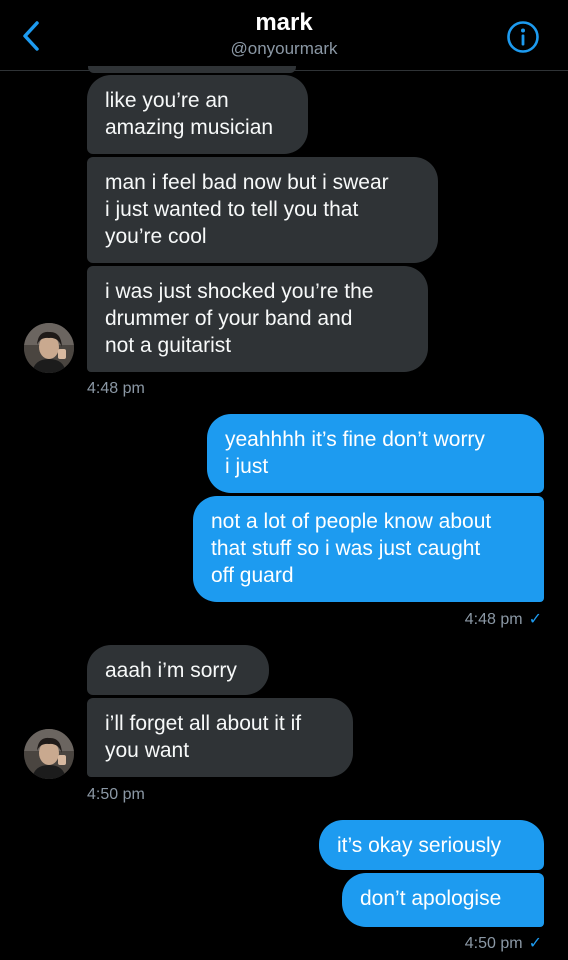 The height and width of the screenshot is (960, 568). Describe the element at coordinates (284, 22) in the screenshot. I see `conversation-name: mark` at that location.